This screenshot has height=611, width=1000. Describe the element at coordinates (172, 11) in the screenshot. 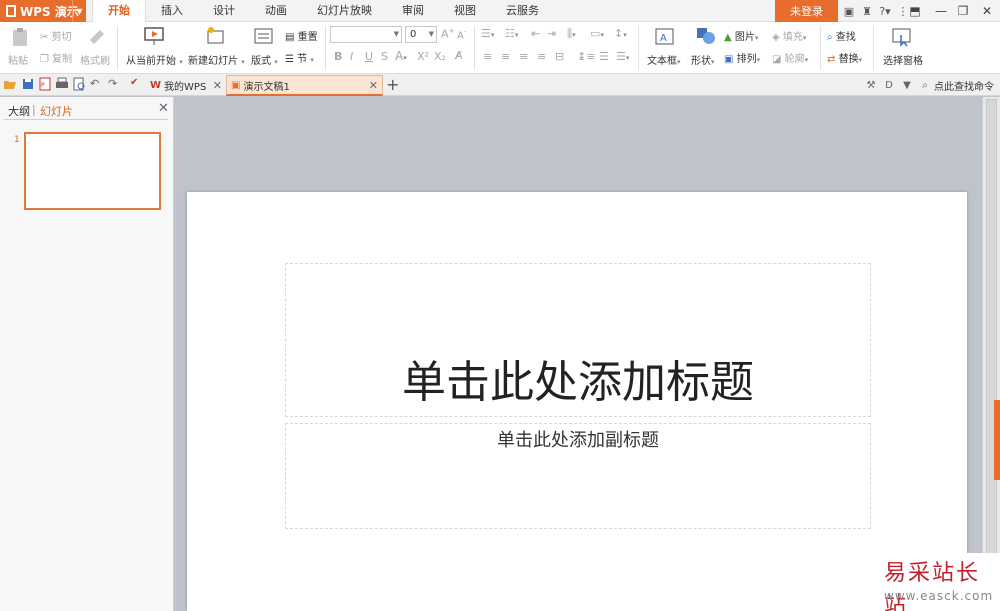

I see `tab-insert: 插入` at that location.